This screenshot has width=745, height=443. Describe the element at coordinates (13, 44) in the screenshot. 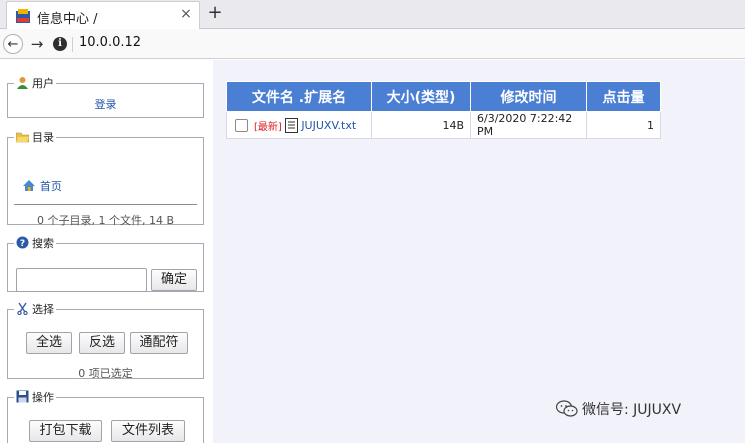

I see `back-button: ←` at that location.